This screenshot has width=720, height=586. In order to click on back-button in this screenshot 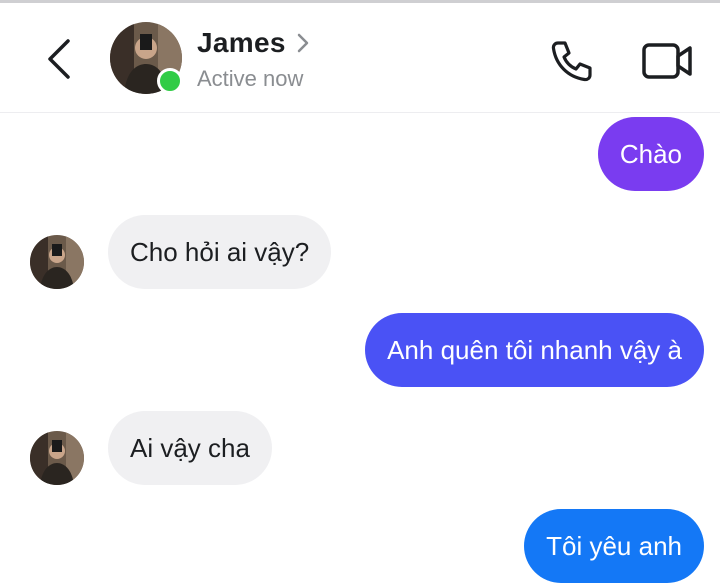, I will do `click(60, 59)`.